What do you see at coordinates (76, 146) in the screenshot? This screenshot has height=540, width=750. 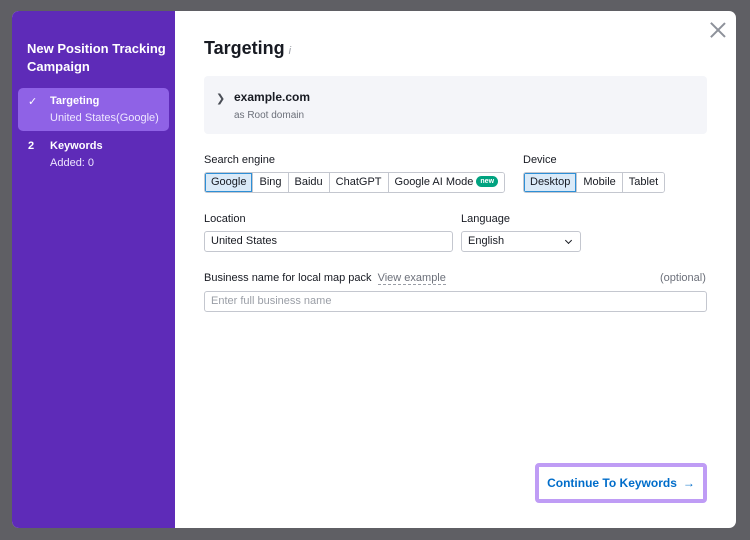 I see `step-name: Keywords` at bounding box center [76, 146].